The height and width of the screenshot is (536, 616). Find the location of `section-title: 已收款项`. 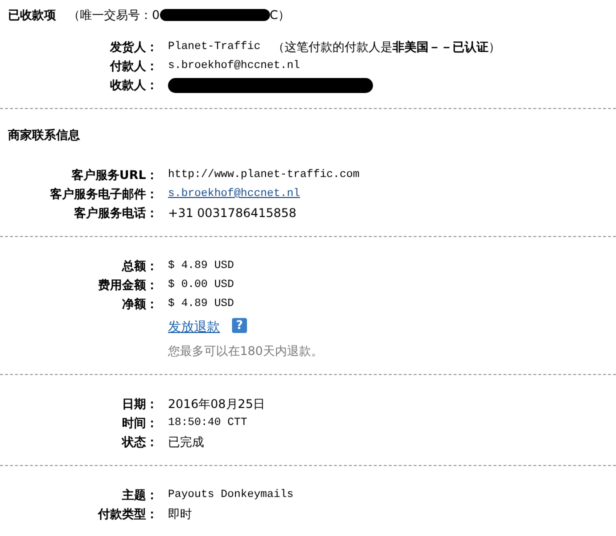

section-title: 已收款项 is located at coordinates (32, 15).